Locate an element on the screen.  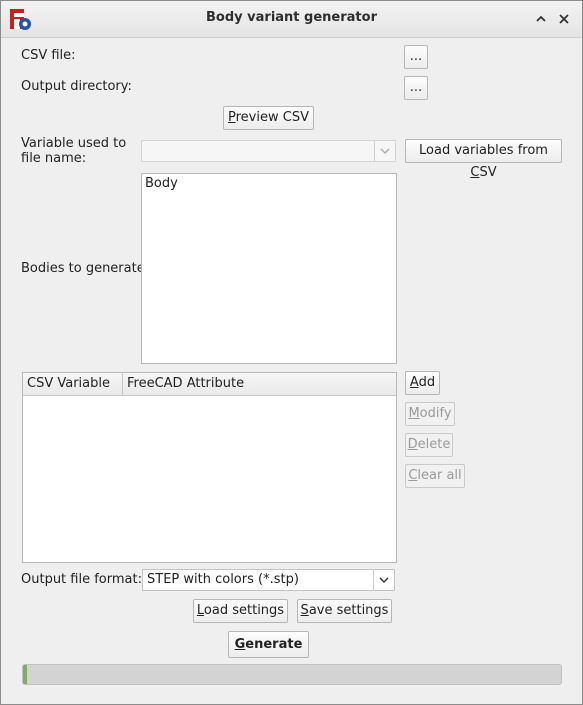
preview-csv-button: Preview CSV is located at coordinates (268, 118).